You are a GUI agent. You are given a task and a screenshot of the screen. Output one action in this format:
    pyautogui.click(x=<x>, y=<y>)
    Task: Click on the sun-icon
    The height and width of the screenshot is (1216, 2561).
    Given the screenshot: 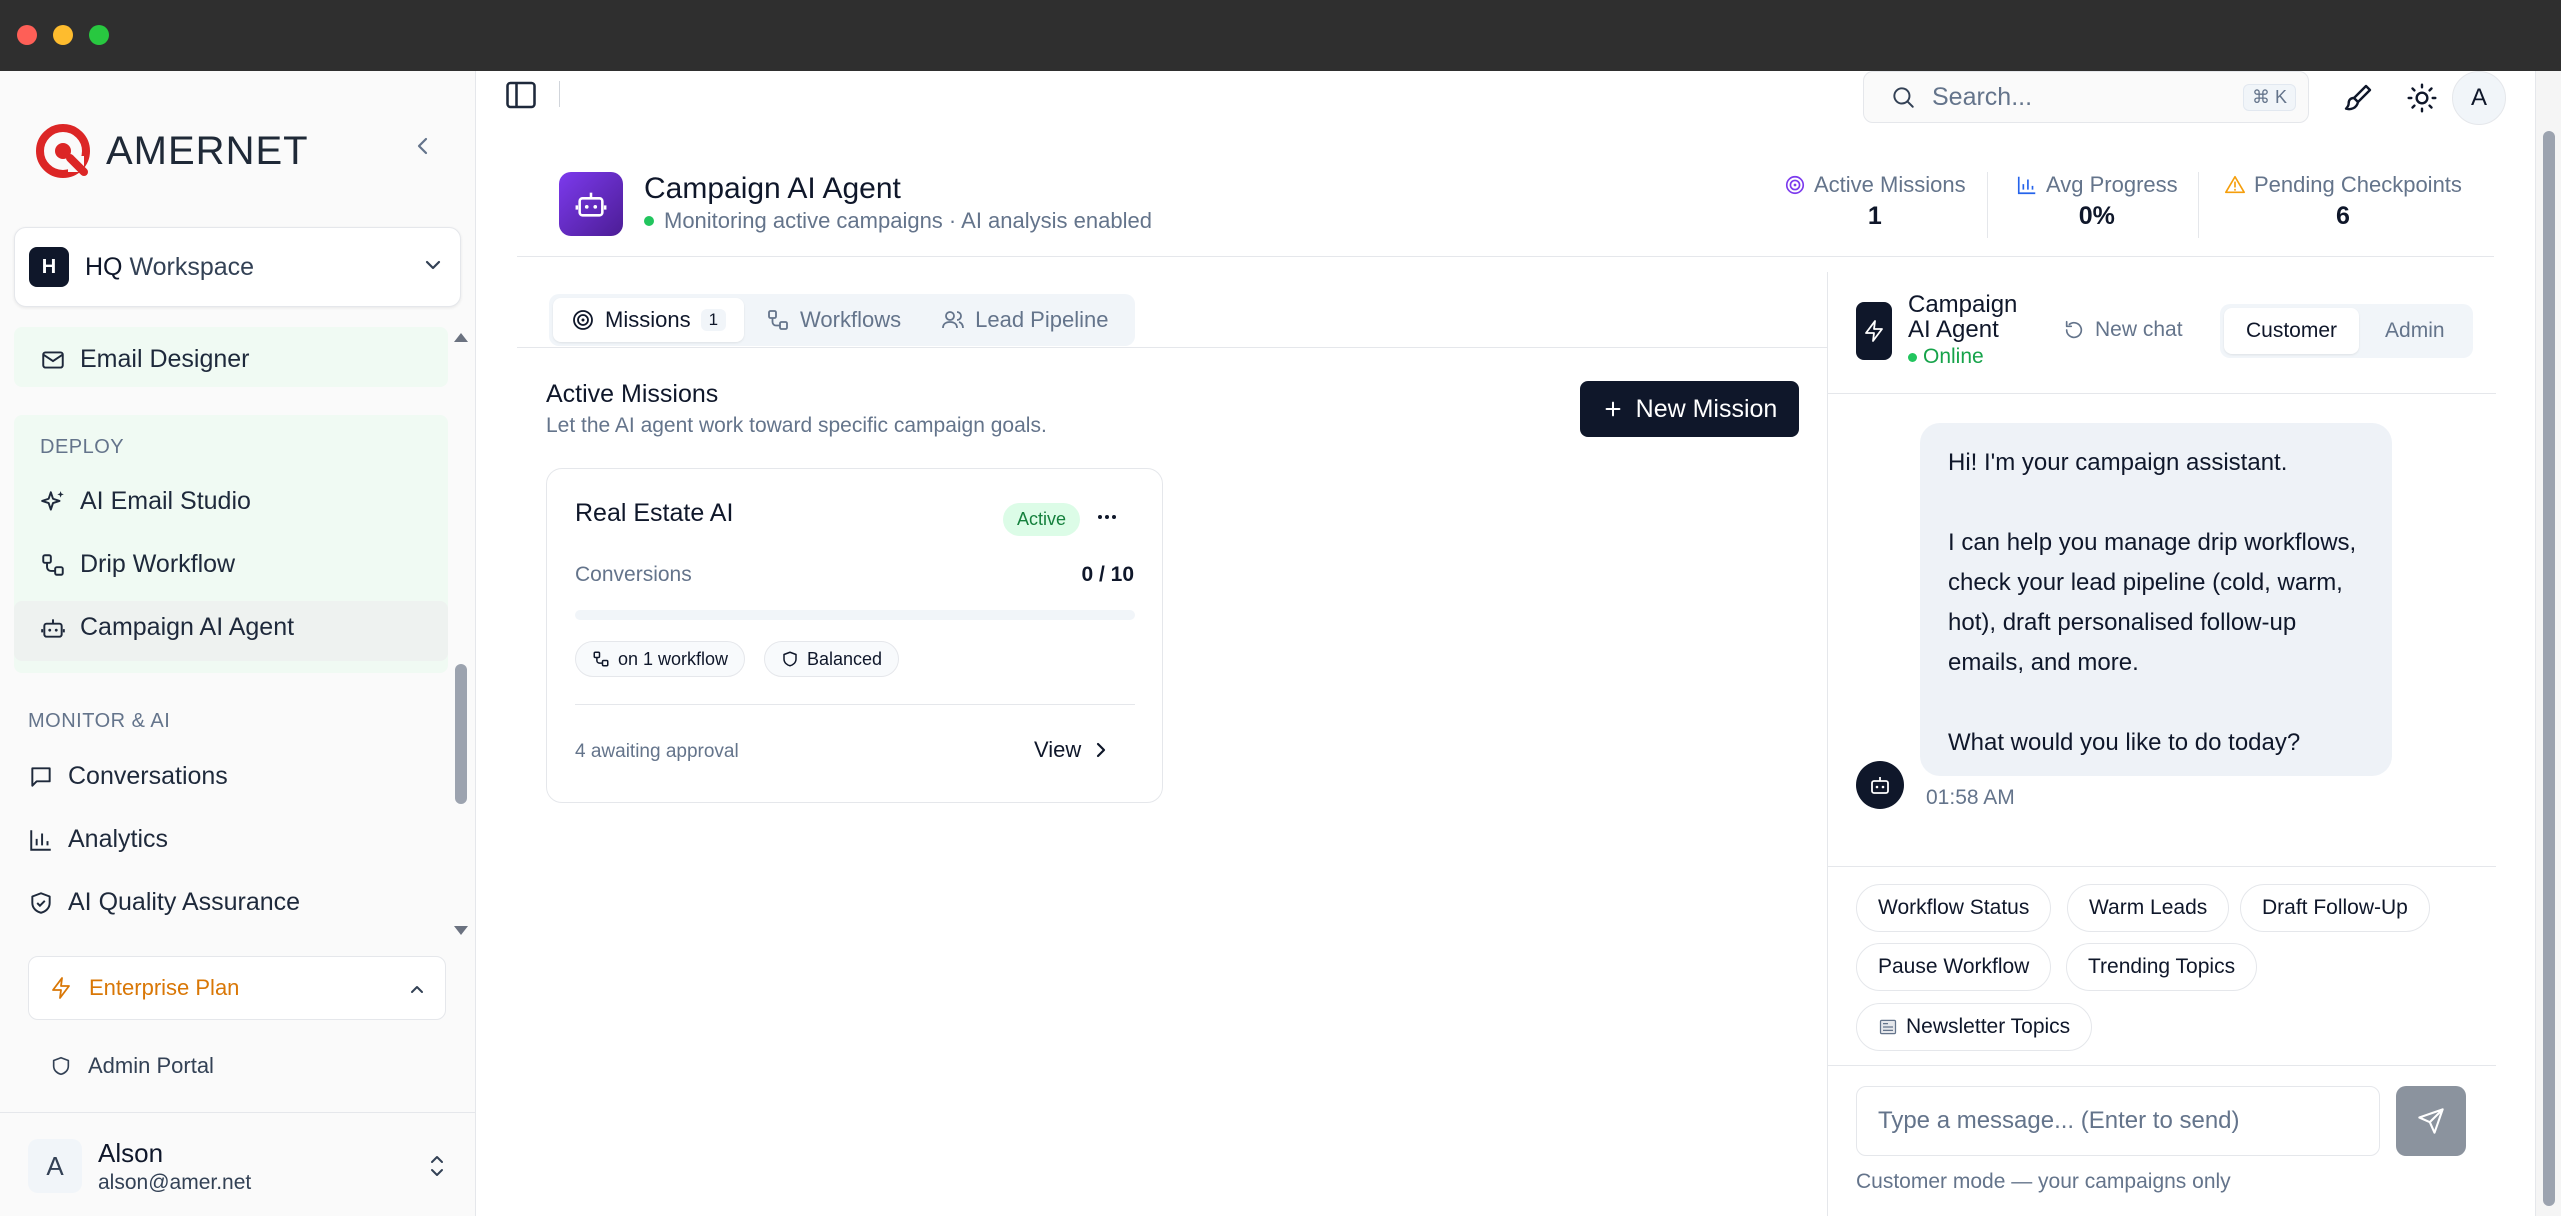 What is the action you would take?
    pyautogui.click(x=2422, y=98)
    